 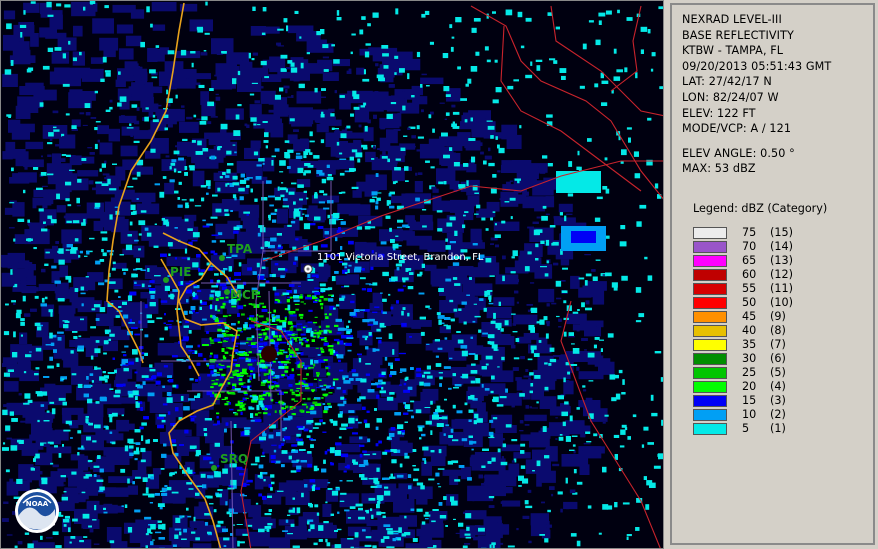 What do you see at coordinates (244, 295) in the screenshot?
I see `station-mcf: MCF` at bounding box center [244, 295].